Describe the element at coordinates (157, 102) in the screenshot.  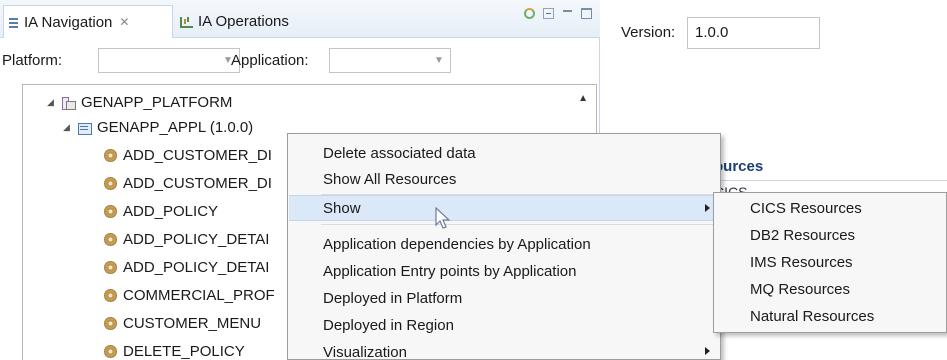
I see `tree-node-label: GENAPP_PLATFORM` at that location.